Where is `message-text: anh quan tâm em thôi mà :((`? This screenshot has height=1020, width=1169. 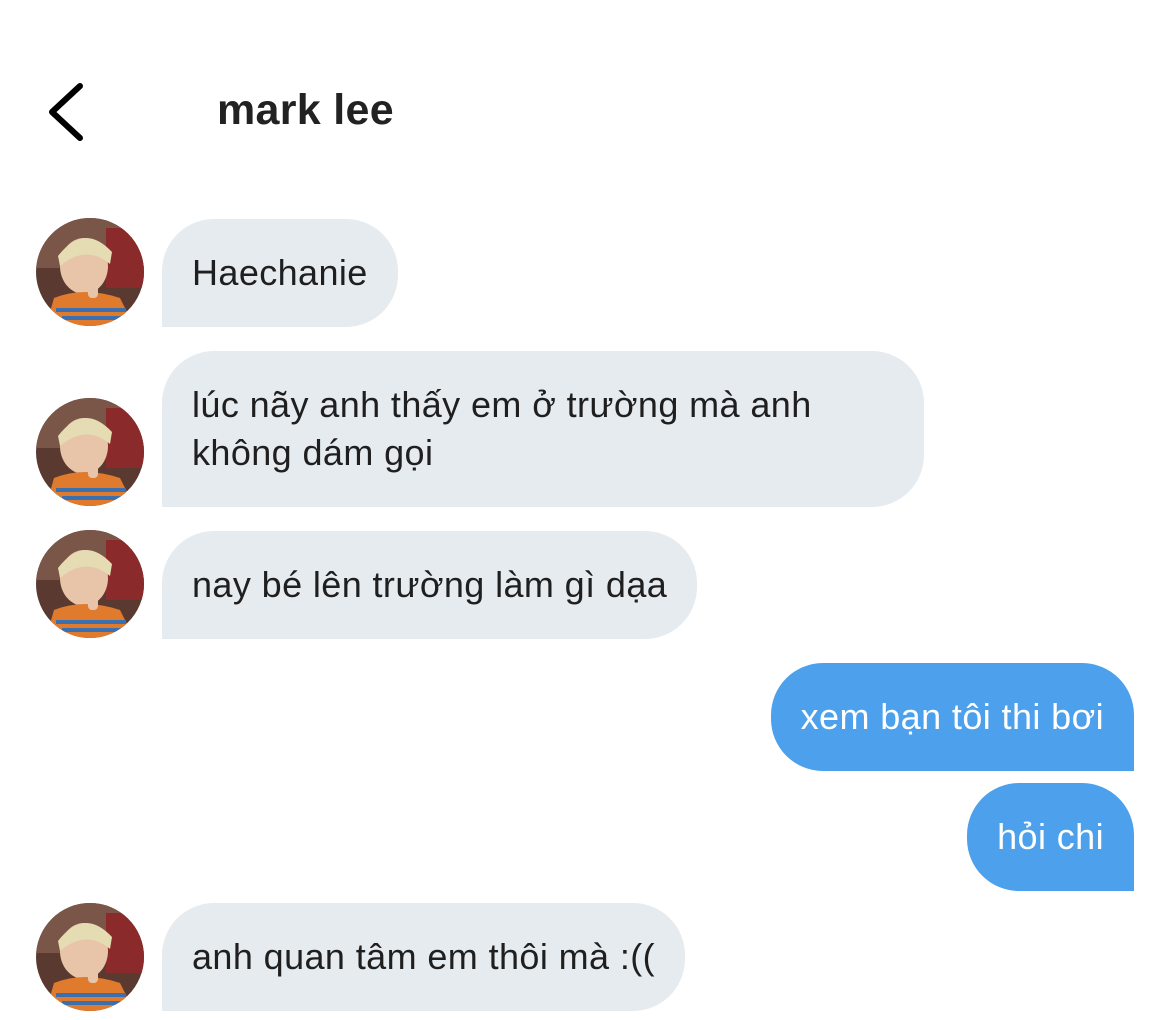
message-text: anh quan tâm em thôi mà :(( is located at coordinates (424, 956).